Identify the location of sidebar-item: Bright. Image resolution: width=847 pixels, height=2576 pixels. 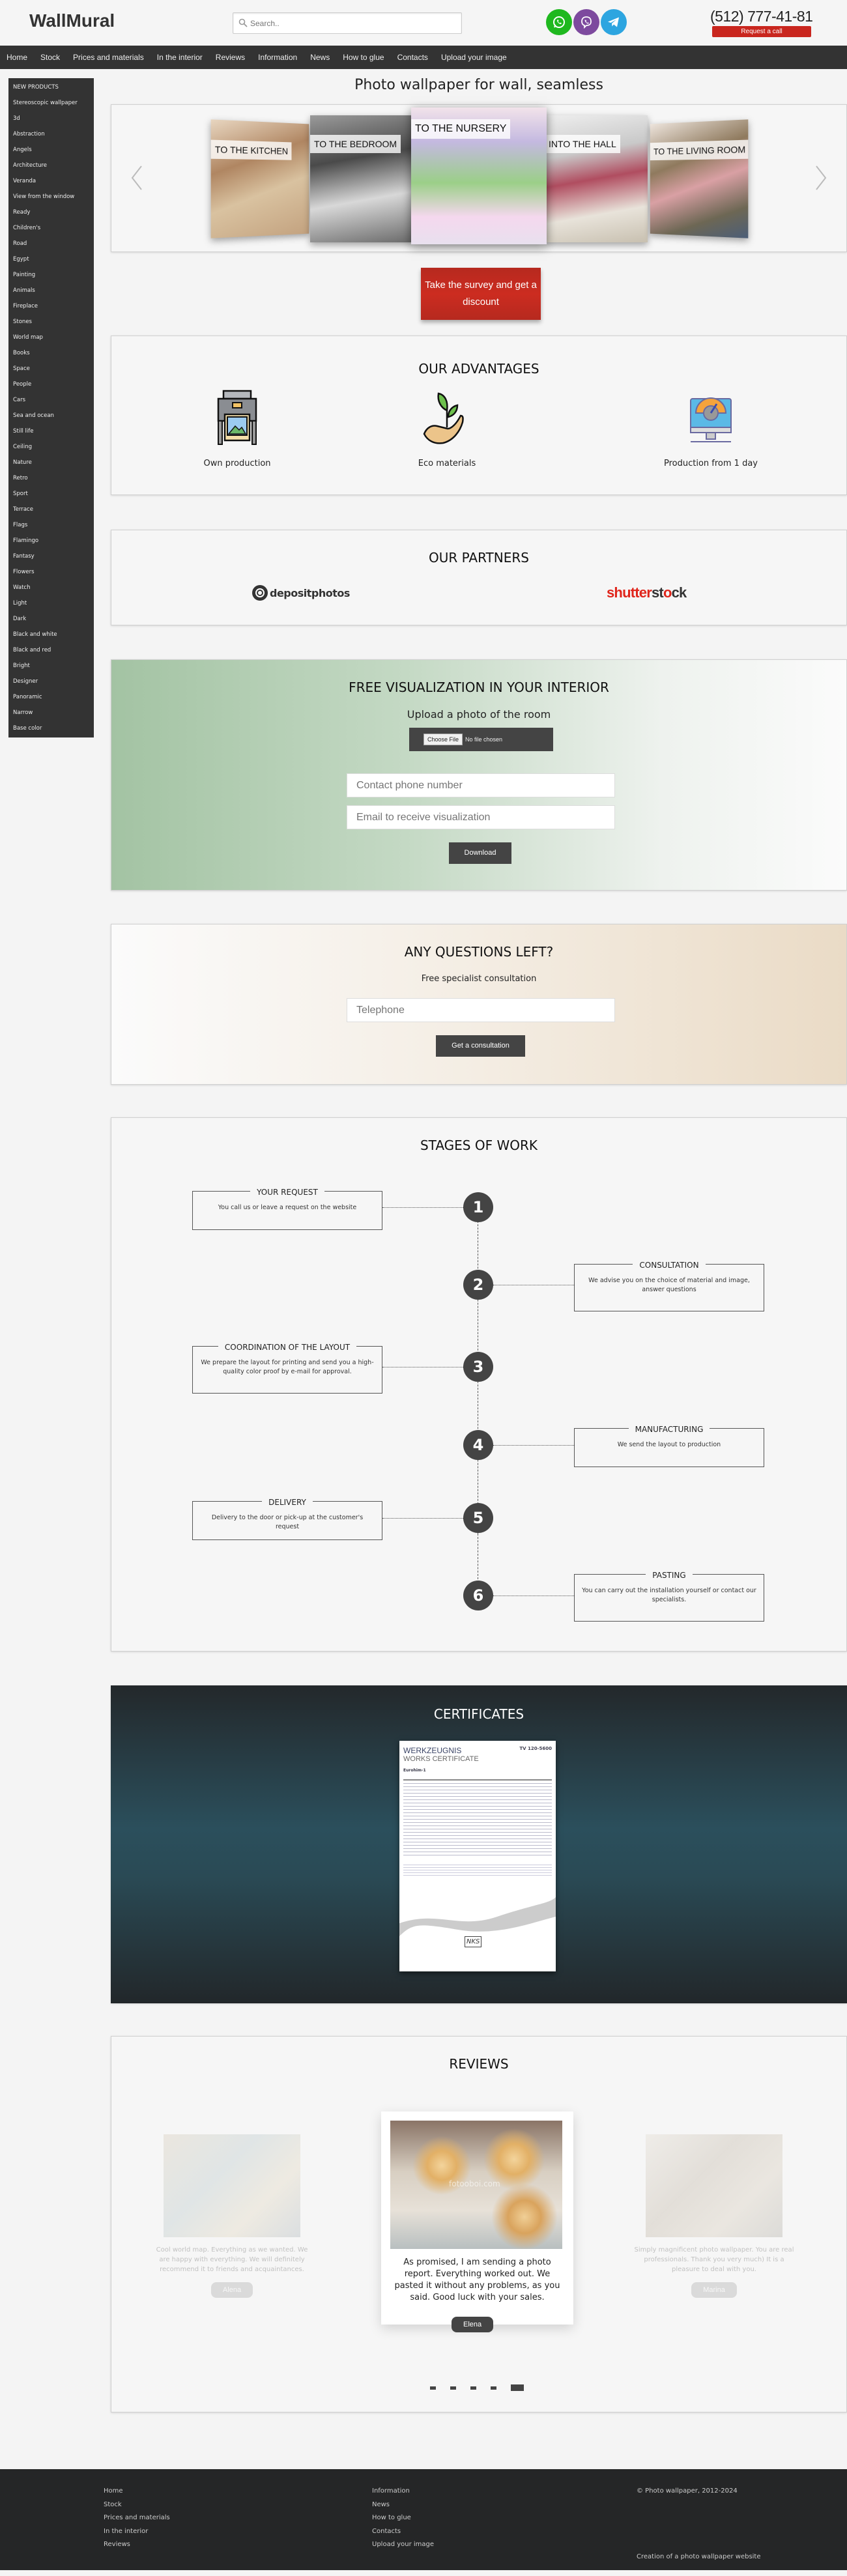
(51, 666).